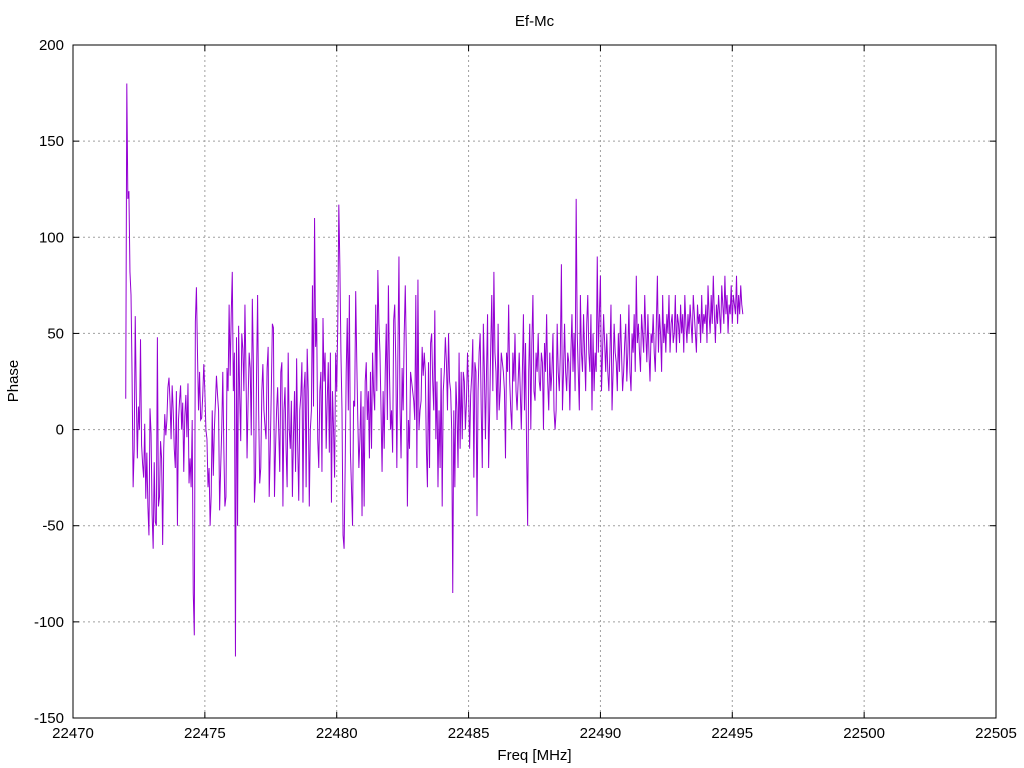 This screenshot has width=1024, height=768. Describe the element at coordinates (535, 21) in the screenshot. I see `chart-title: Ef-Mc` at that location.